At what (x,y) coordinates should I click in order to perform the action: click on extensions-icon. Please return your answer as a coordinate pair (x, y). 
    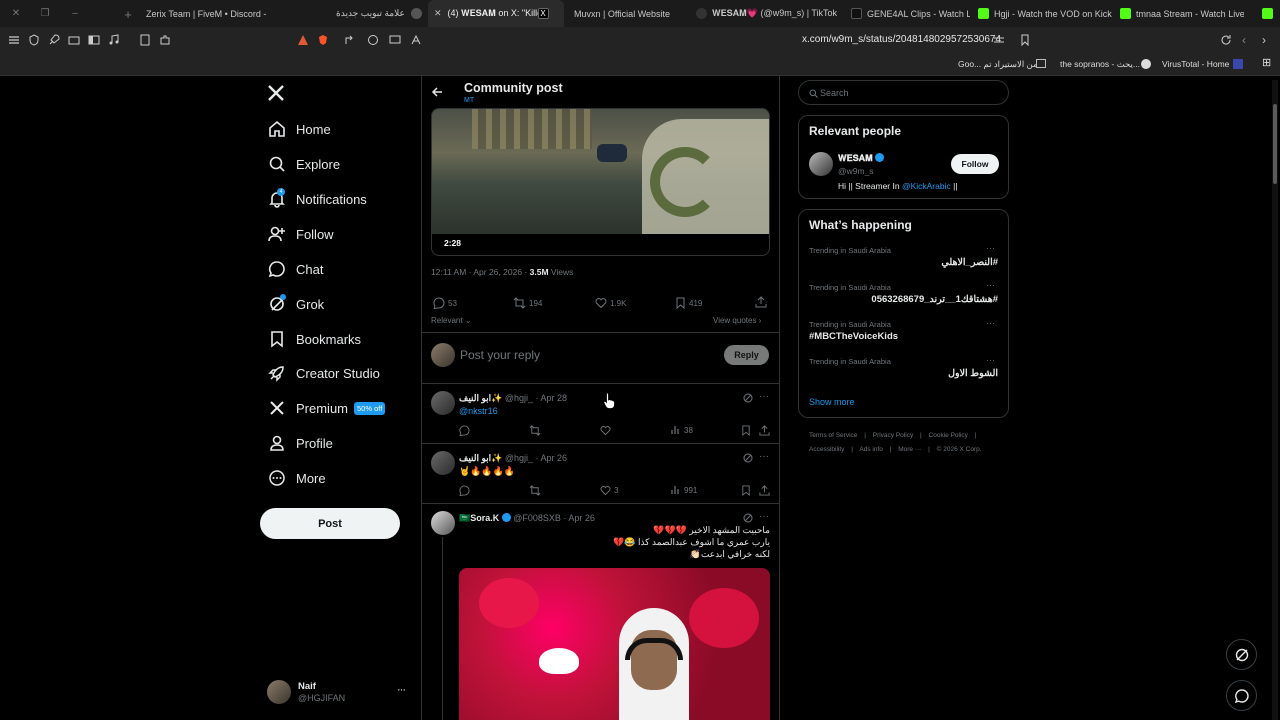
    Looking at the image, I should click on (165, 40).